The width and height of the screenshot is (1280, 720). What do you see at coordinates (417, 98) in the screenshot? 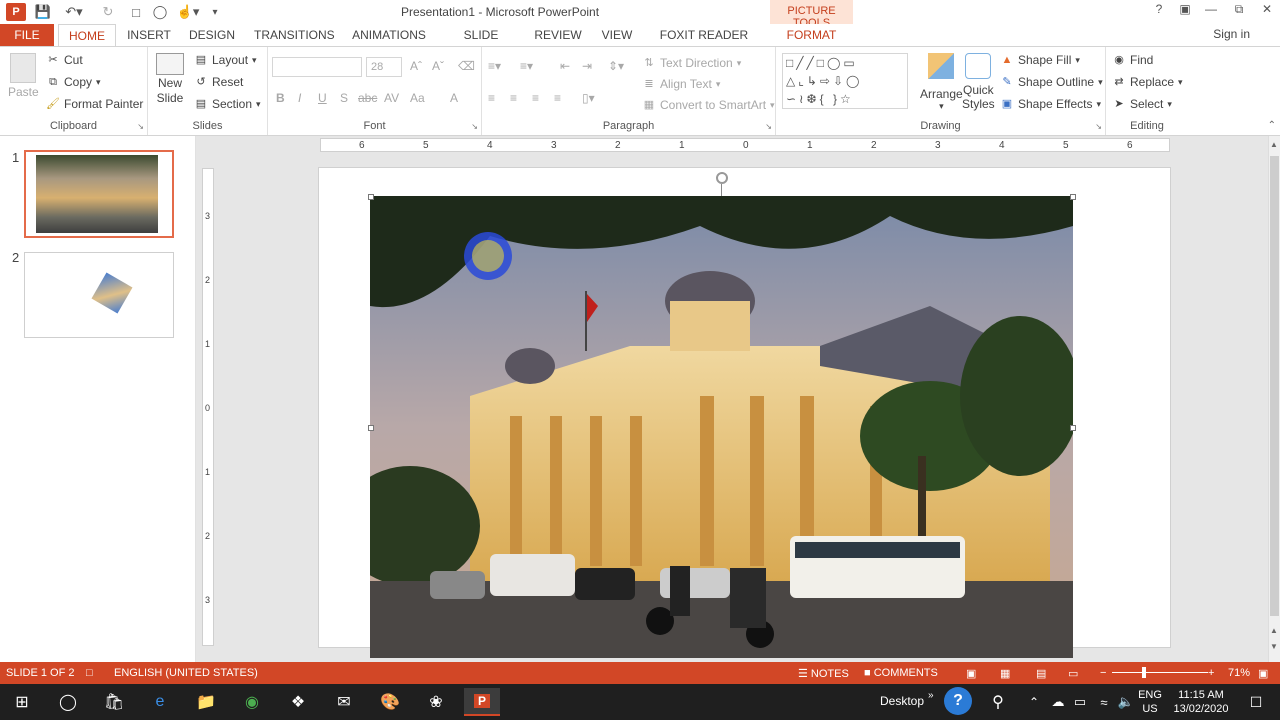
I see `change-case-button: Aa` at bounding box center [417, 98].